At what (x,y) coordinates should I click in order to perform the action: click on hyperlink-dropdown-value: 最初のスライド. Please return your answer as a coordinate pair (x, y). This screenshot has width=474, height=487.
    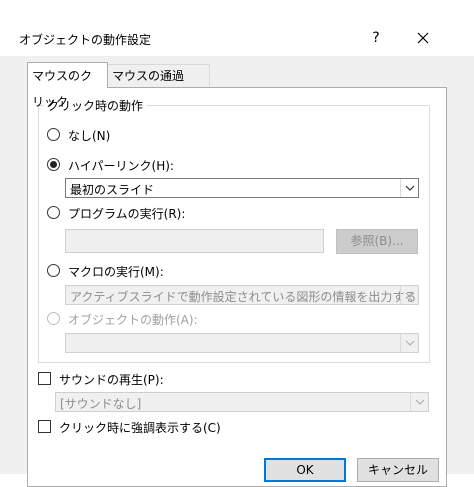
    Looking at the image, I should click on (112, 190).